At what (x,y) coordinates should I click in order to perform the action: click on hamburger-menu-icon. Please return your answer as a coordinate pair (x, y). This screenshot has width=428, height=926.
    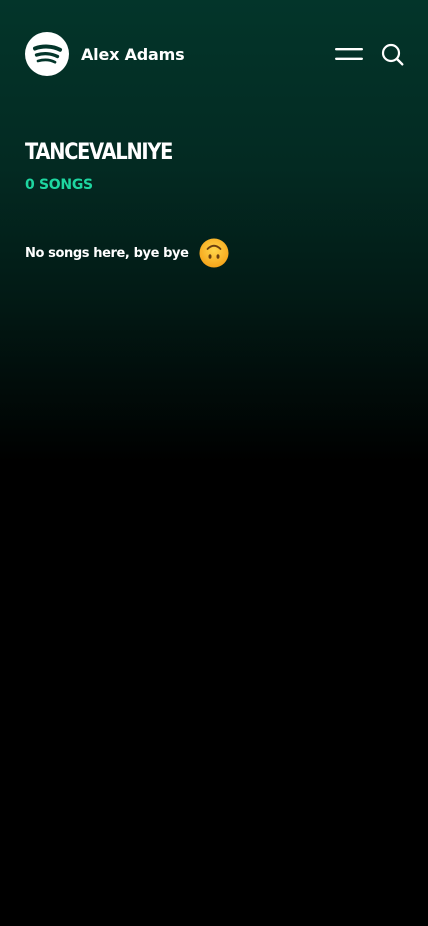
    Looking at the image, I should click on (349, 54).